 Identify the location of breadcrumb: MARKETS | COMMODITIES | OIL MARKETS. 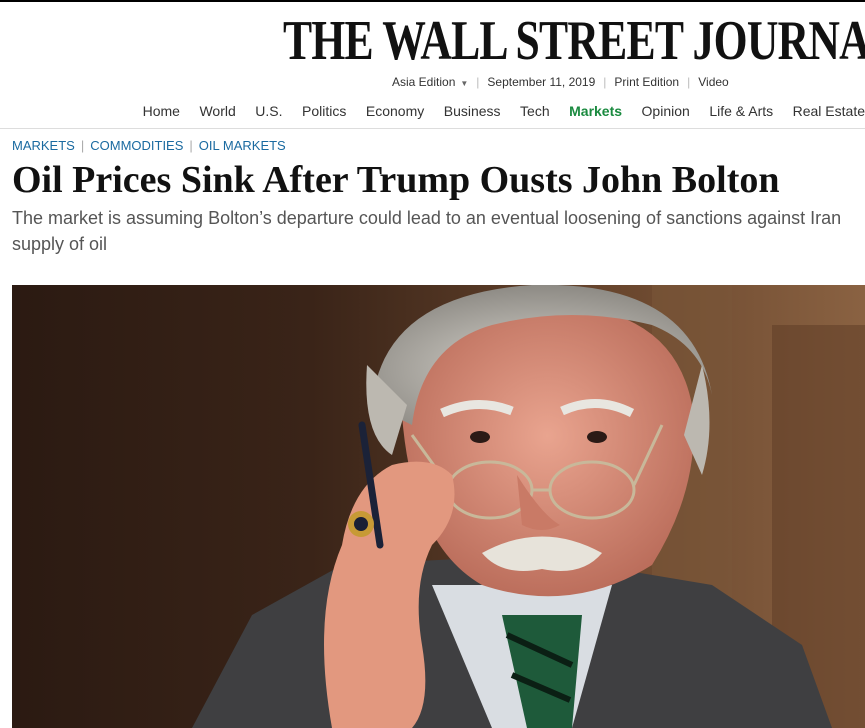
(149, 145).